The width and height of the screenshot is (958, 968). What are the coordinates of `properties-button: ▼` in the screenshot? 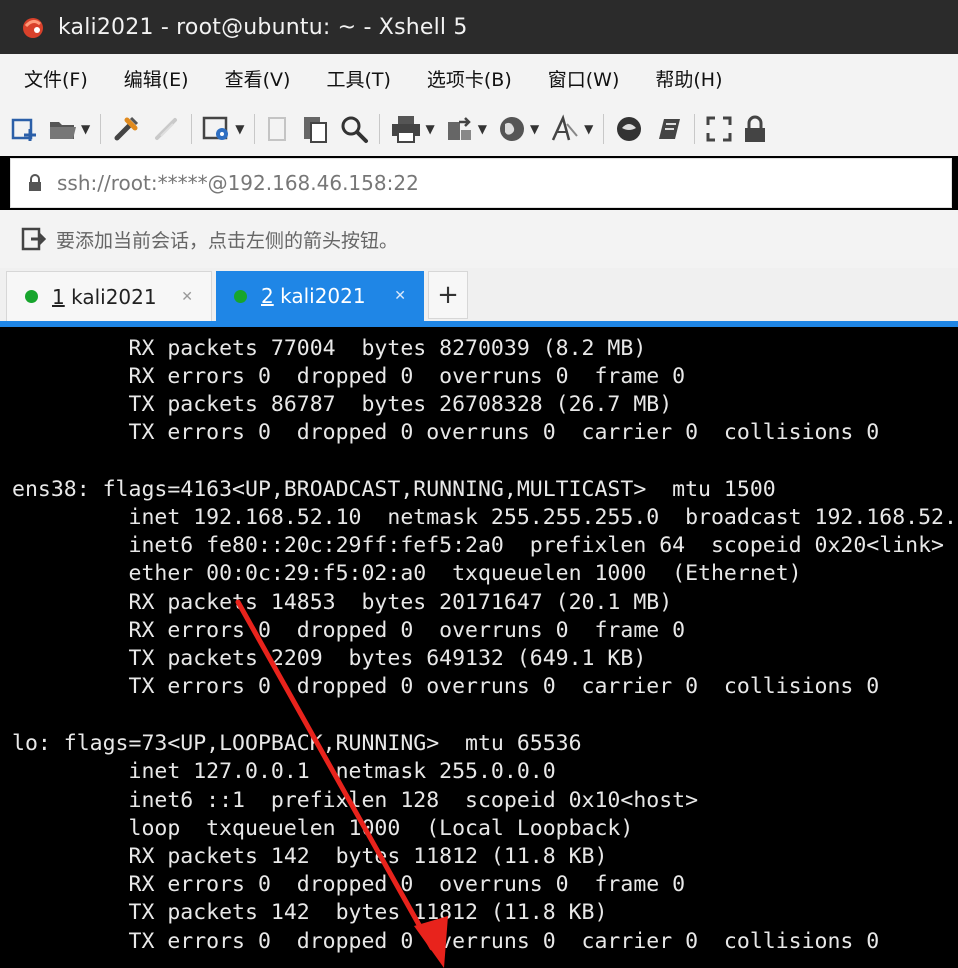 It's located at (223, 129).